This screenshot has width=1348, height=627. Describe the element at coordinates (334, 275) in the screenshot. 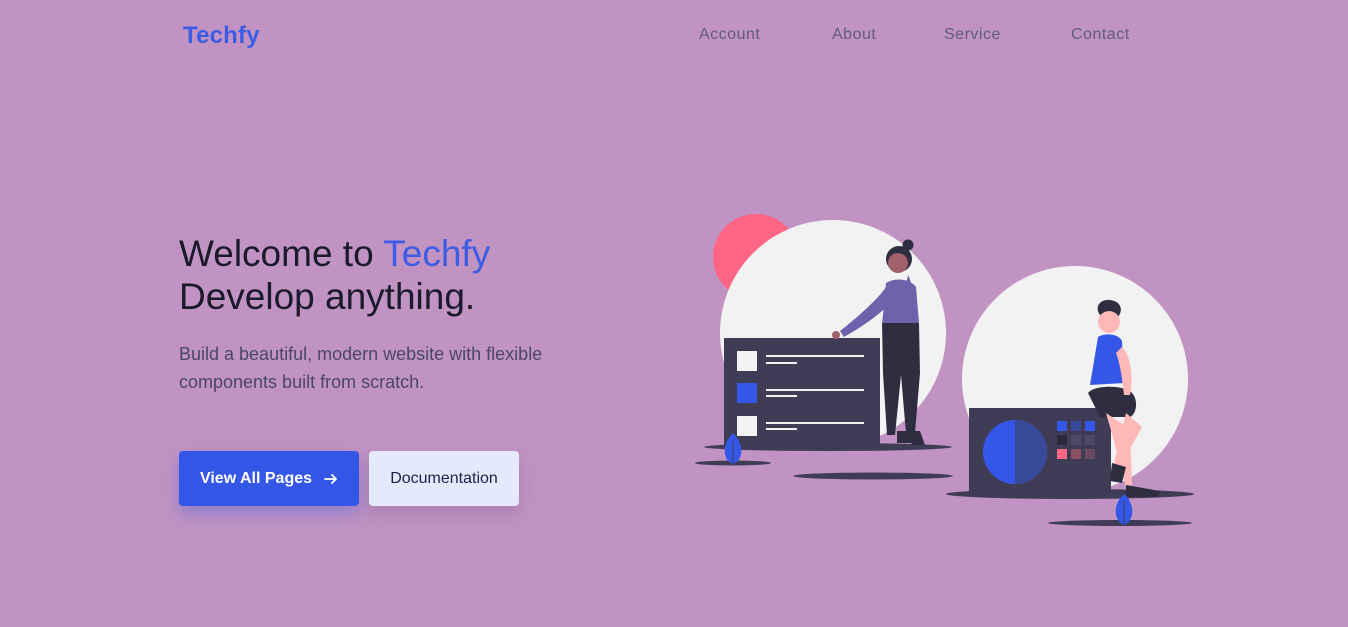

I see `hero-title: Welcome to Techfy Develop anything.` at that location.